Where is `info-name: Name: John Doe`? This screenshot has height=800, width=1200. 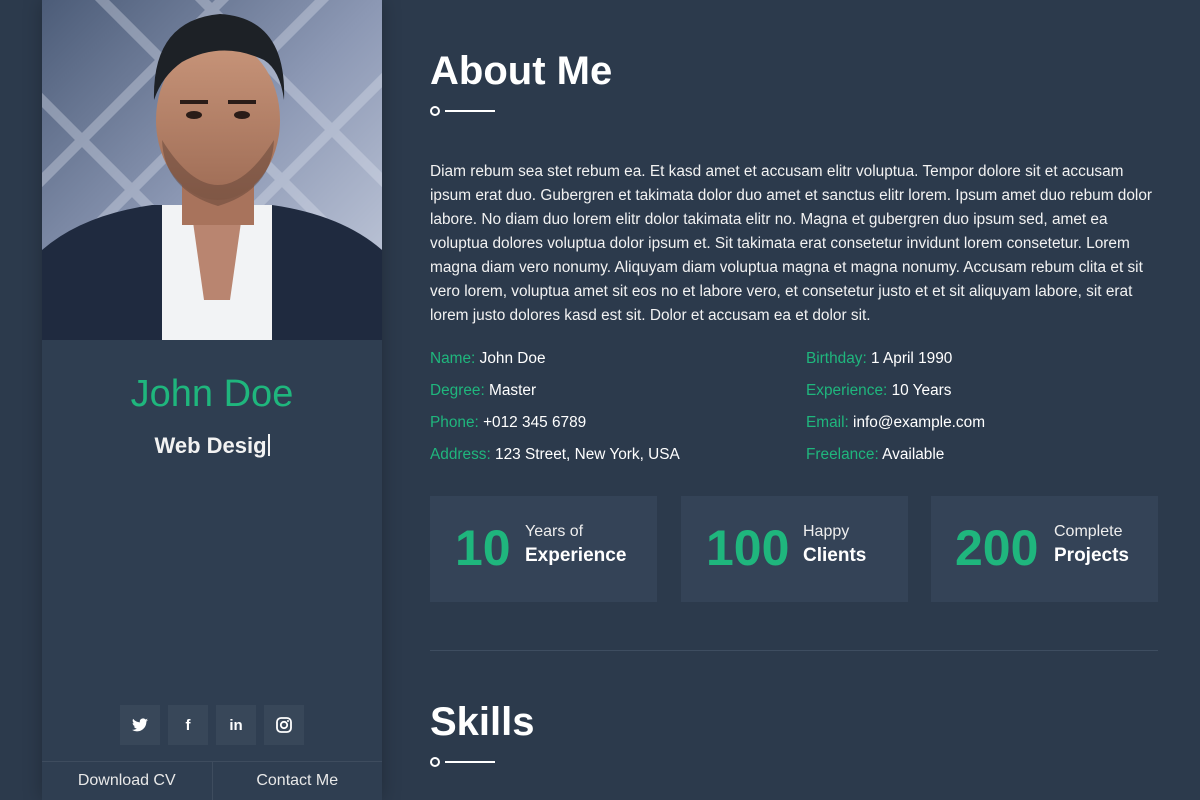
info-name: Name: John Doe is located at coordinates (488, 359).